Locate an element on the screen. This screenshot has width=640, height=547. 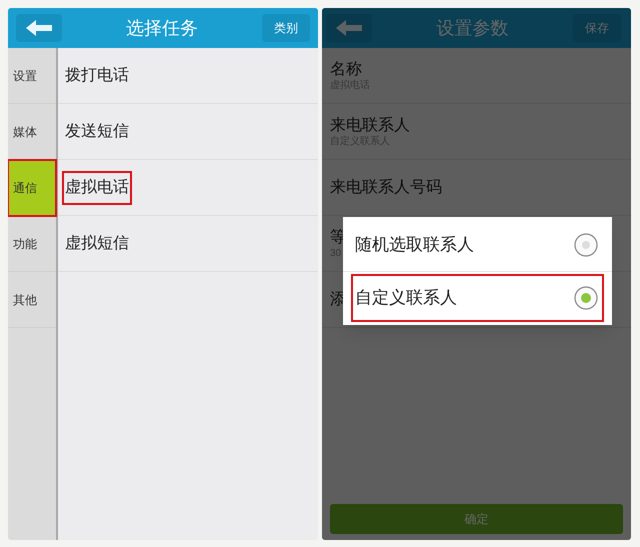
screen-title: 设置参数 is located at coordinates (473, 28).